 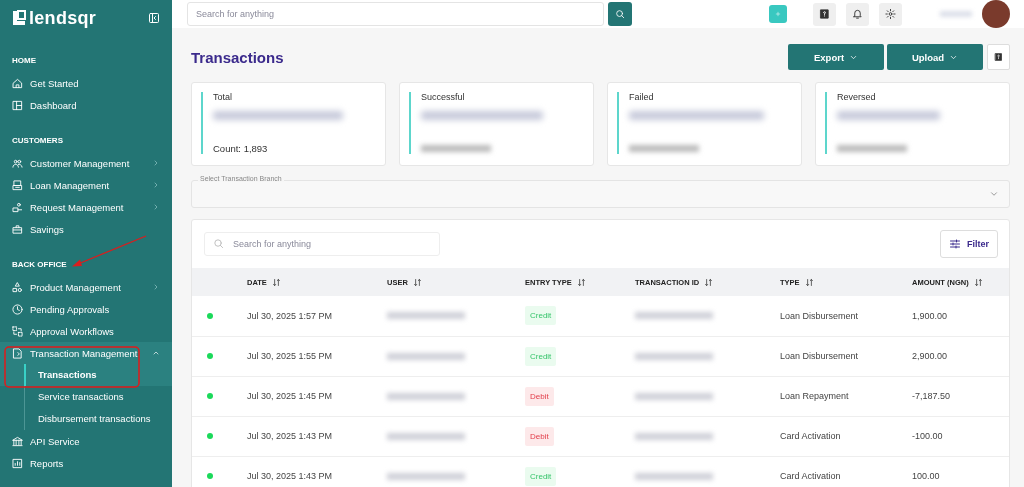 What do you see at coordinates (86, 207) in the screenshot?
I see `sidebar-item: Request Management` at bounding box center [86, 207].